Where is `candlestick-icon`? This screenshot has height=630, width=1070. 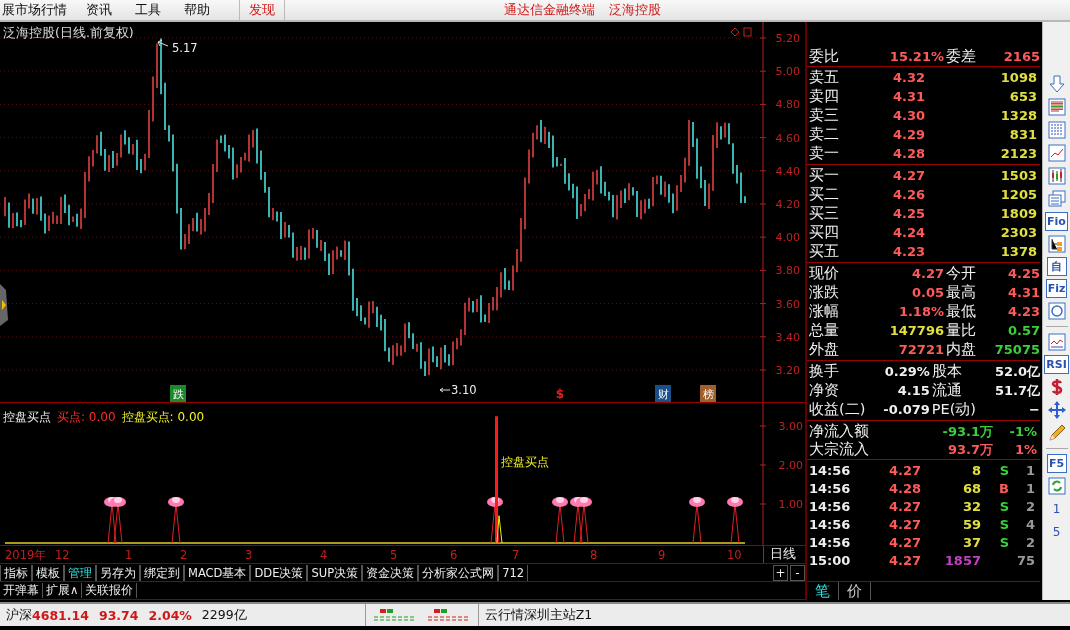
candlestick-icon is located at coordinates (1056, 176).